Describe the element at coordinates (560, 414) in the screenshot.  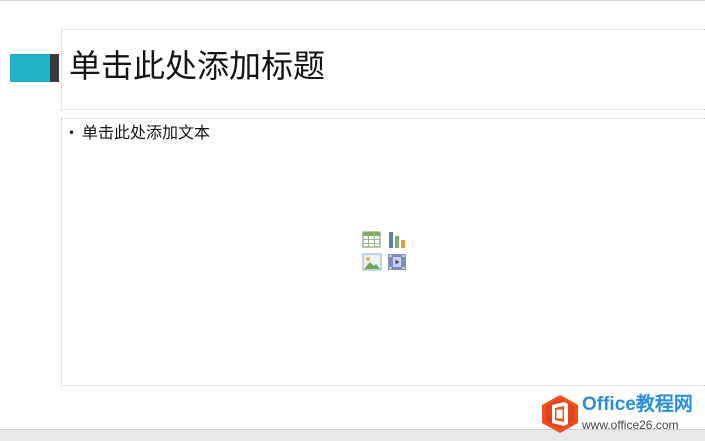
I see `office-logo-icon` at that location.